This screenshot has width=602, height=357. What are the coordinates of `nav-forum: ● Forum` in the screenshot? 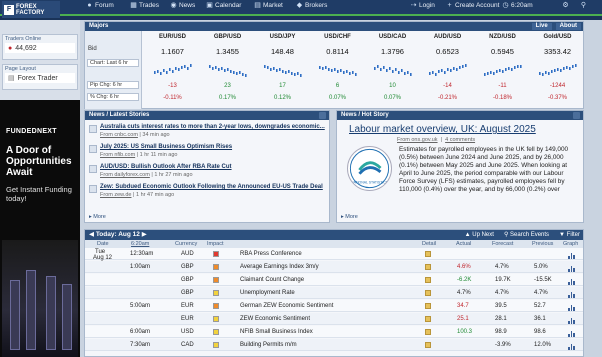 It's located at (99, 5).